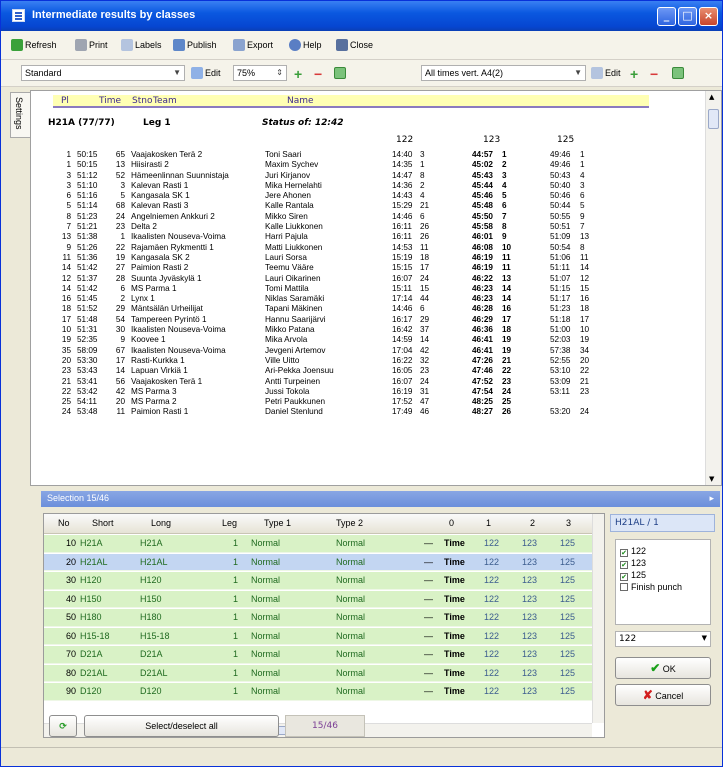 The image size is (723, 767). What do you see at coordinates (488, 523) in the screenshot?
I see `col-1: 1` at bounding box center [488, 523].